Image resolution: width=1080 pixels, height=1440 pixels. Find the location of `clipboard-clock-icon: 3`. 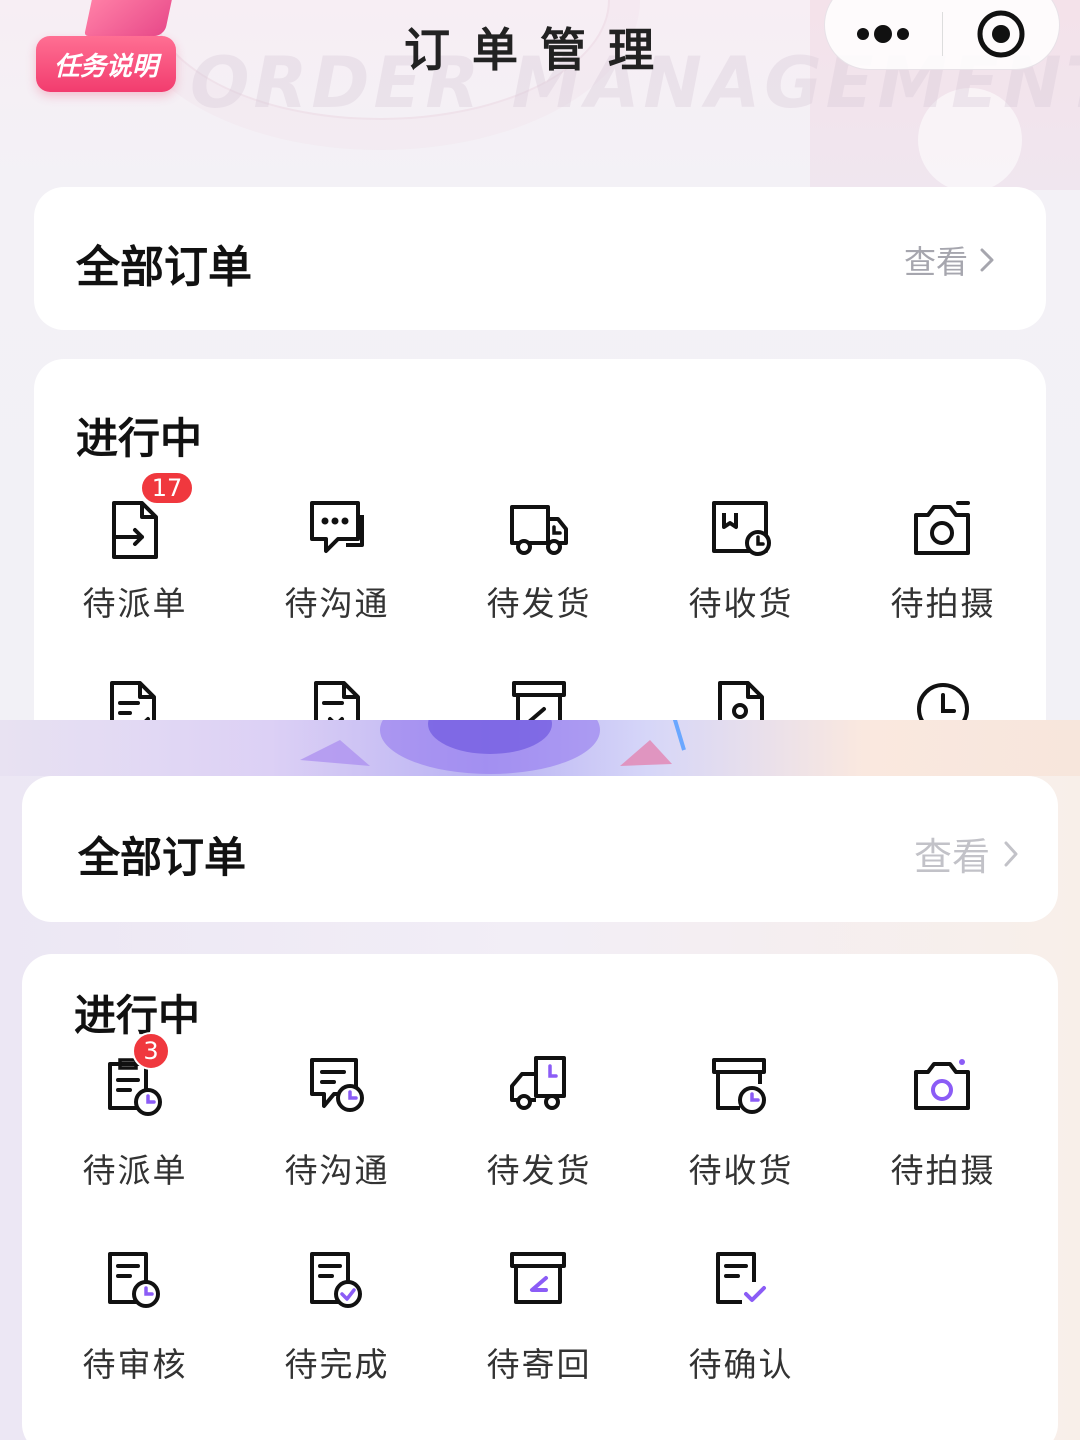

clipboard-clock-icon: 3 is located at coordinates (136, 1076).